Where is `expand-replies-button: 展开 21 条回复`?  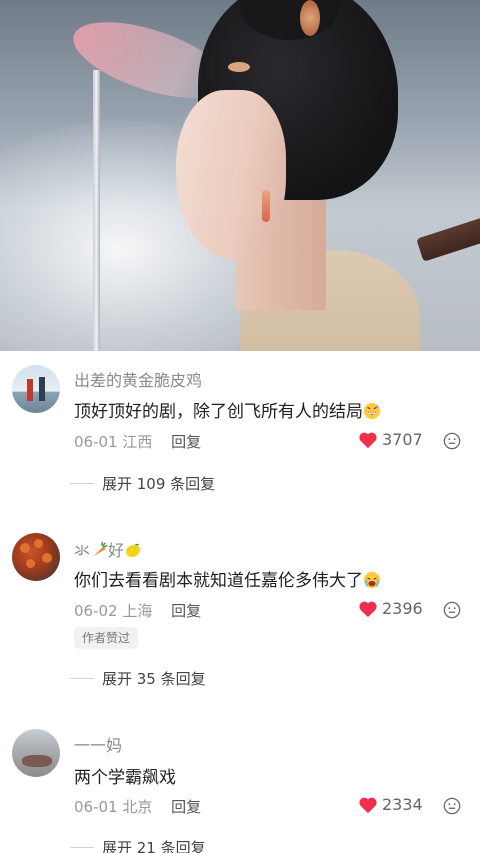 expand-replies-button: 展开 21 条回复 is located at coordinates (138, 845).